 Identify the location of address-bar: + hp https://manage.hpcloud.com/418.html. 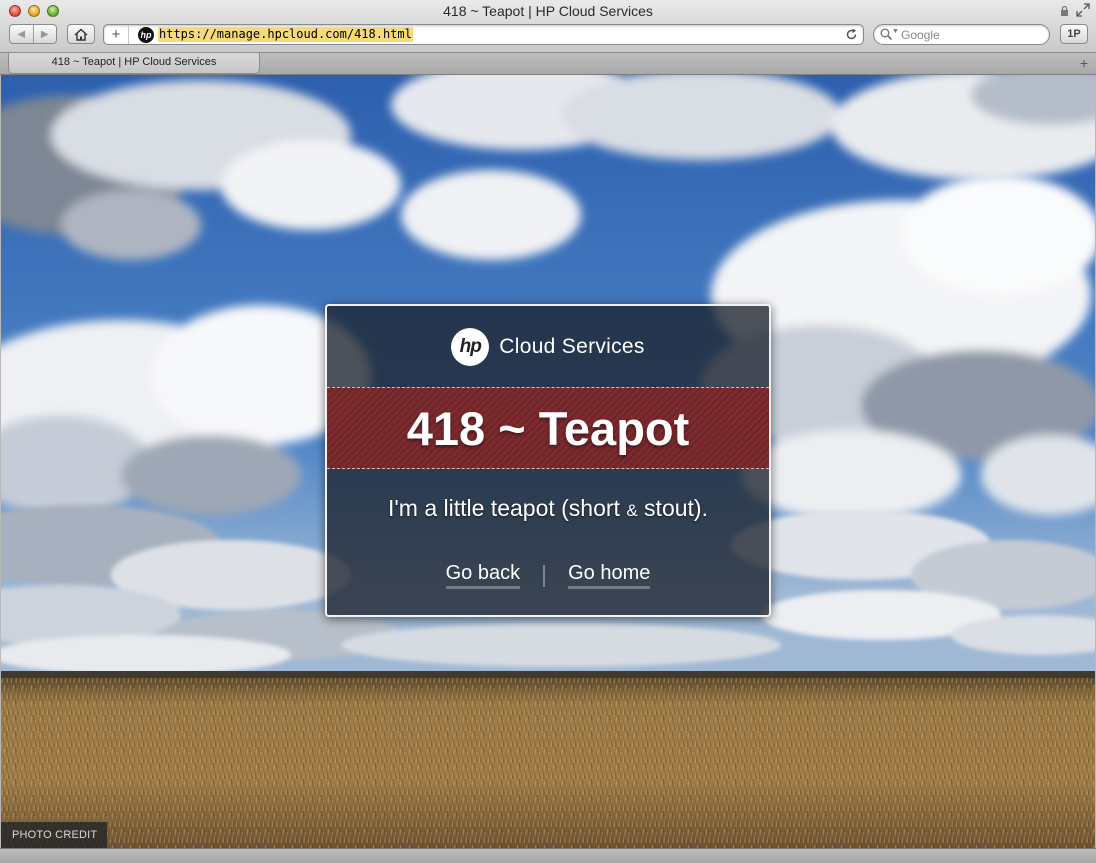
(483, 34).